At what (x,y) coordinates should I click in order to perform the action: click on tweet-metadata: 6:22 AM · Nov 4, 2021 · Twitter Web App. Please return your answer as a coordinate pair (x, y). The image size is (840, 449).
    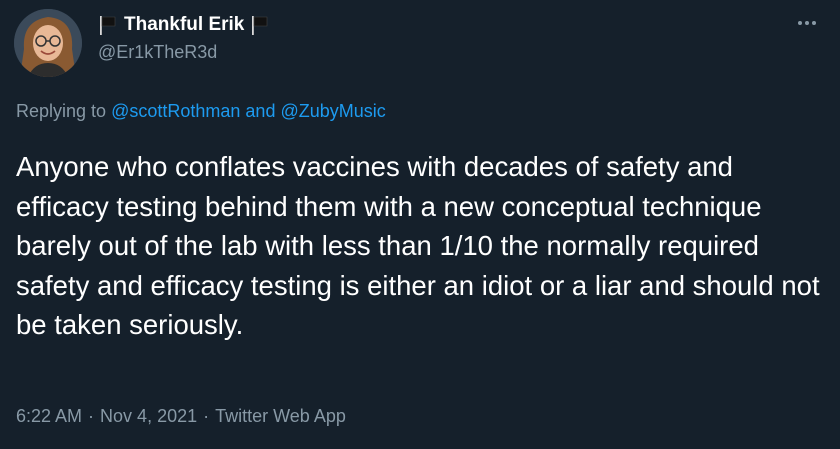
    Looking at the image, I should click on (181, 416).